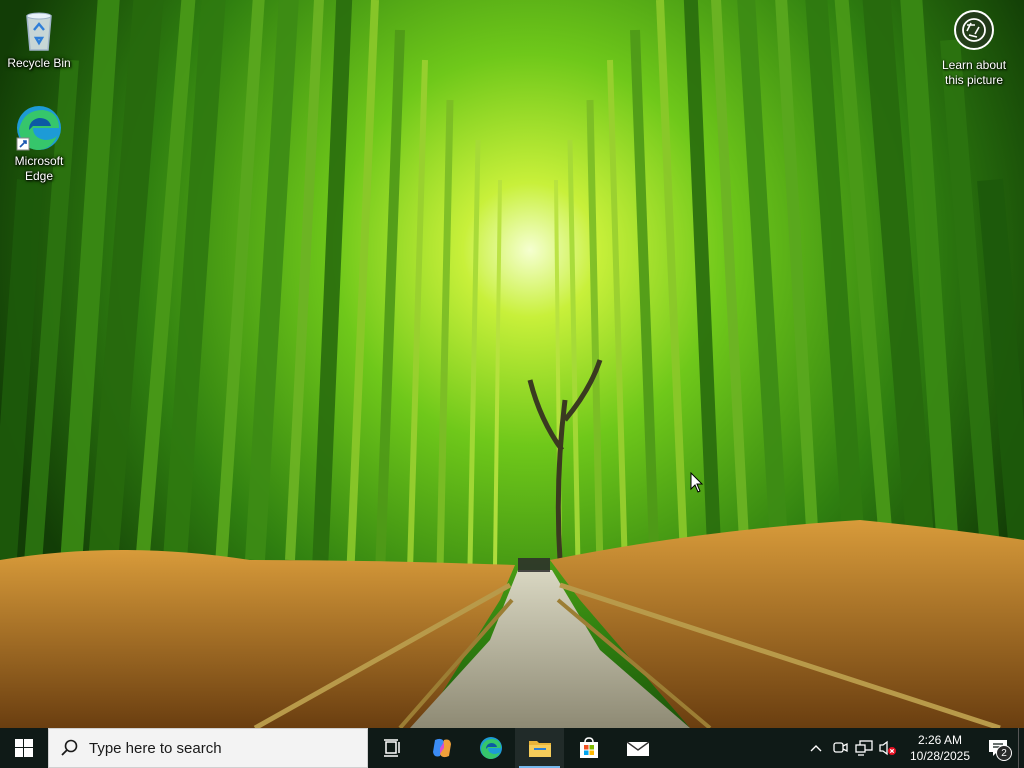 The height and width of the screenshot is (768, 1024). I want to click on recycle-bin-label: Recycle Bin, so click(39, 63).